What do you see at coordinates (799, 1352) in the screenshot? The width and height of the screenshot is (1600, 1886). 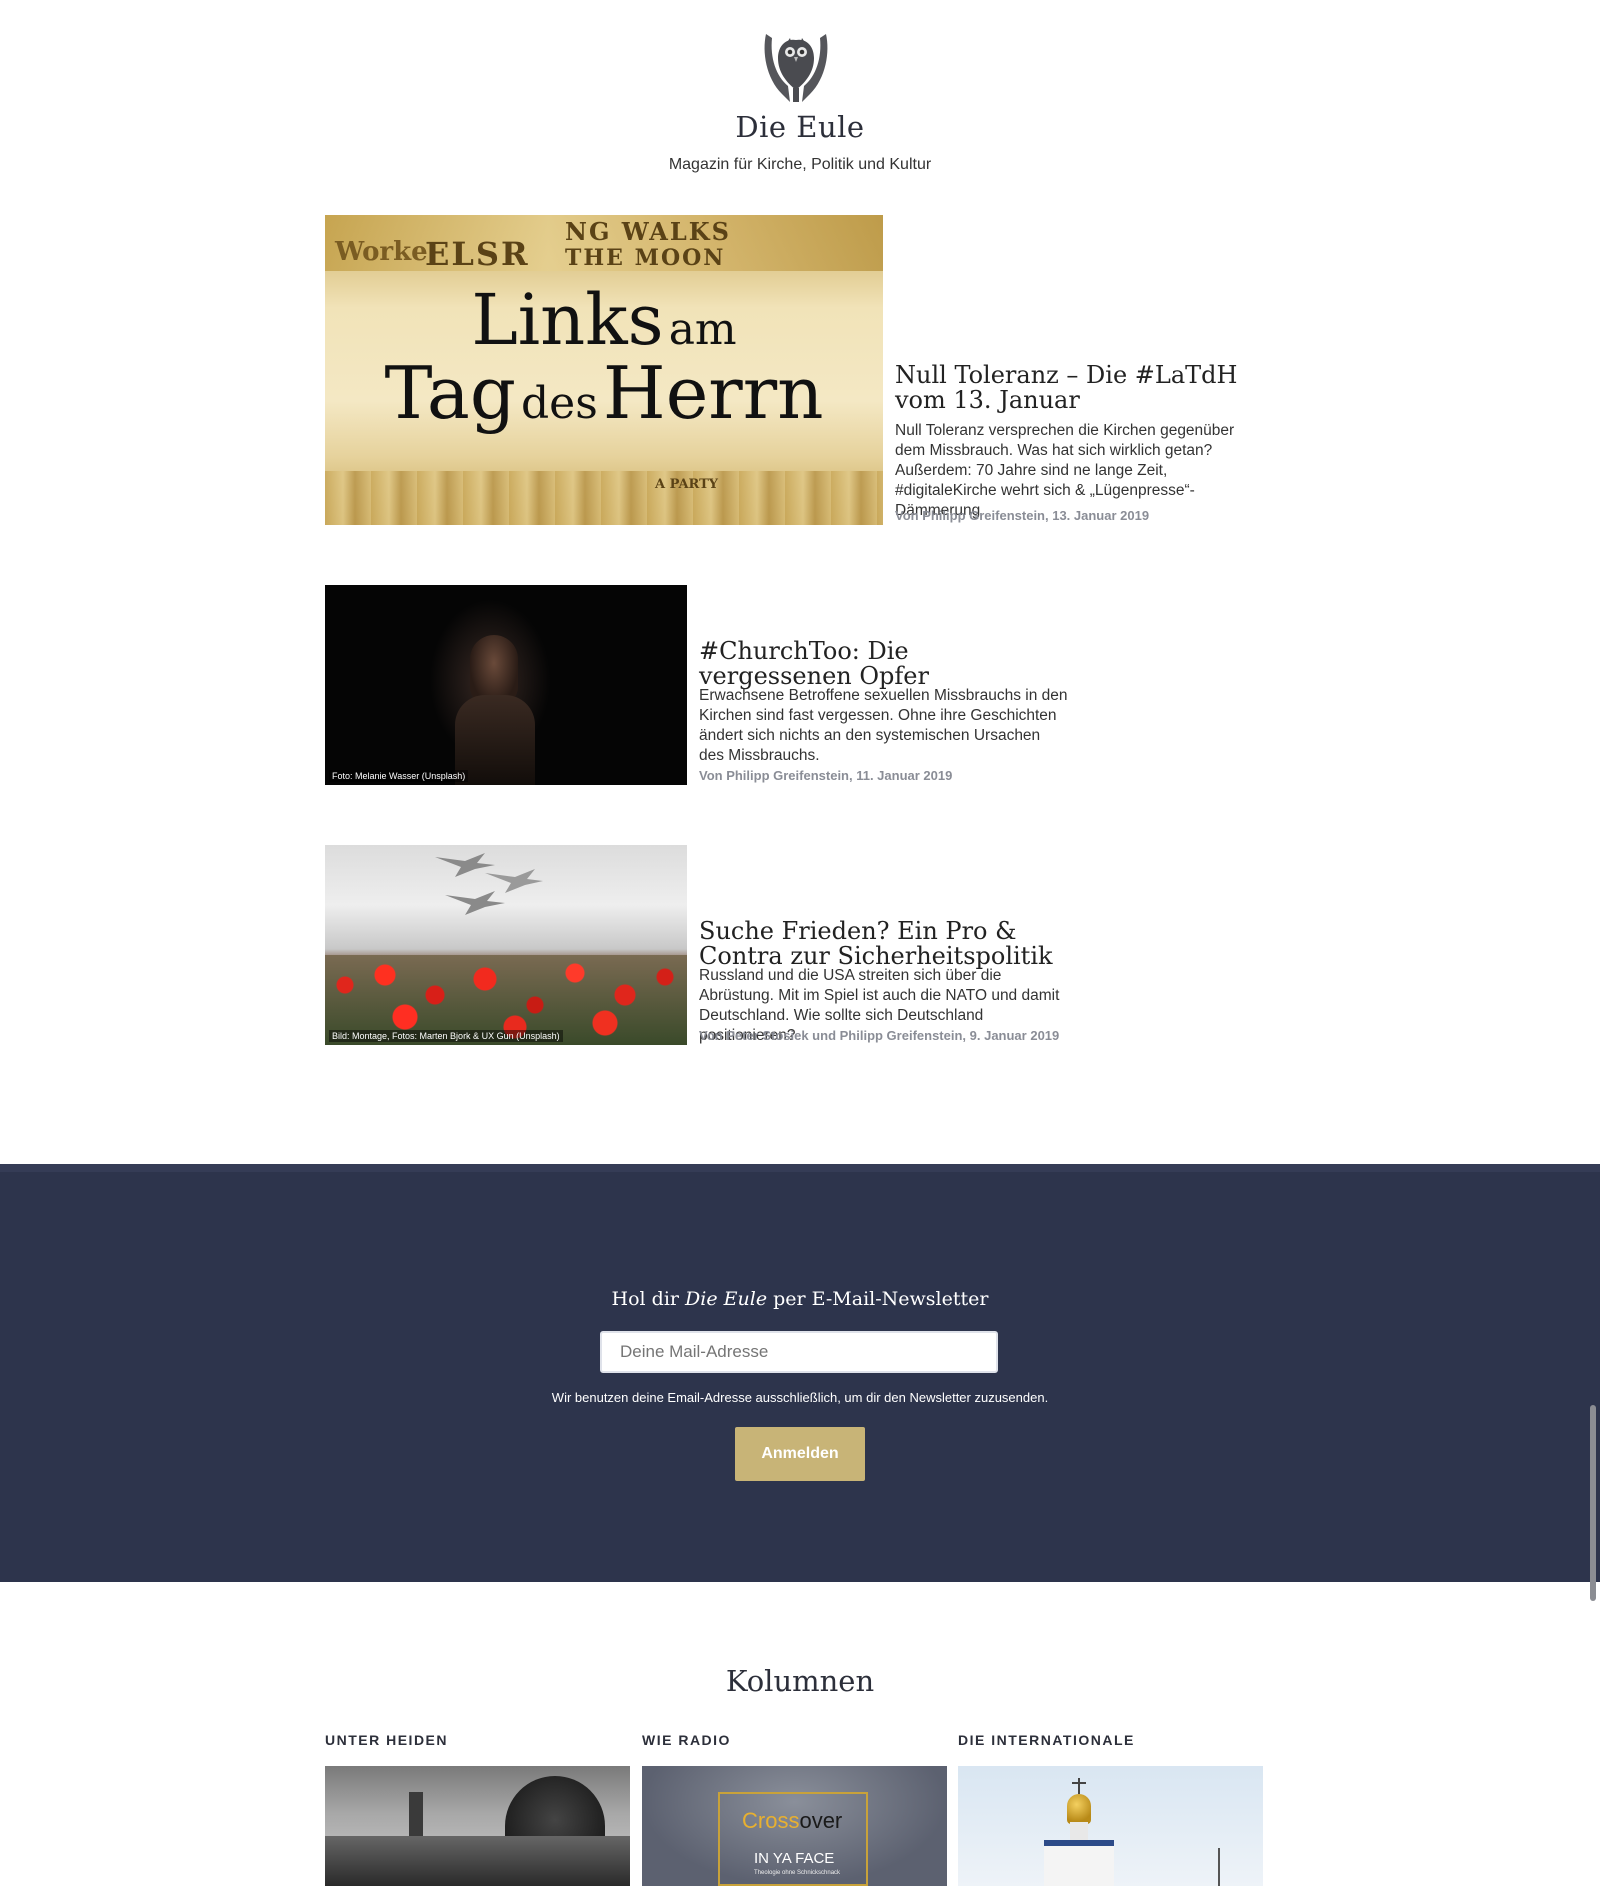 I see `newsletter-email-input` at bounding box center [799, 1352].